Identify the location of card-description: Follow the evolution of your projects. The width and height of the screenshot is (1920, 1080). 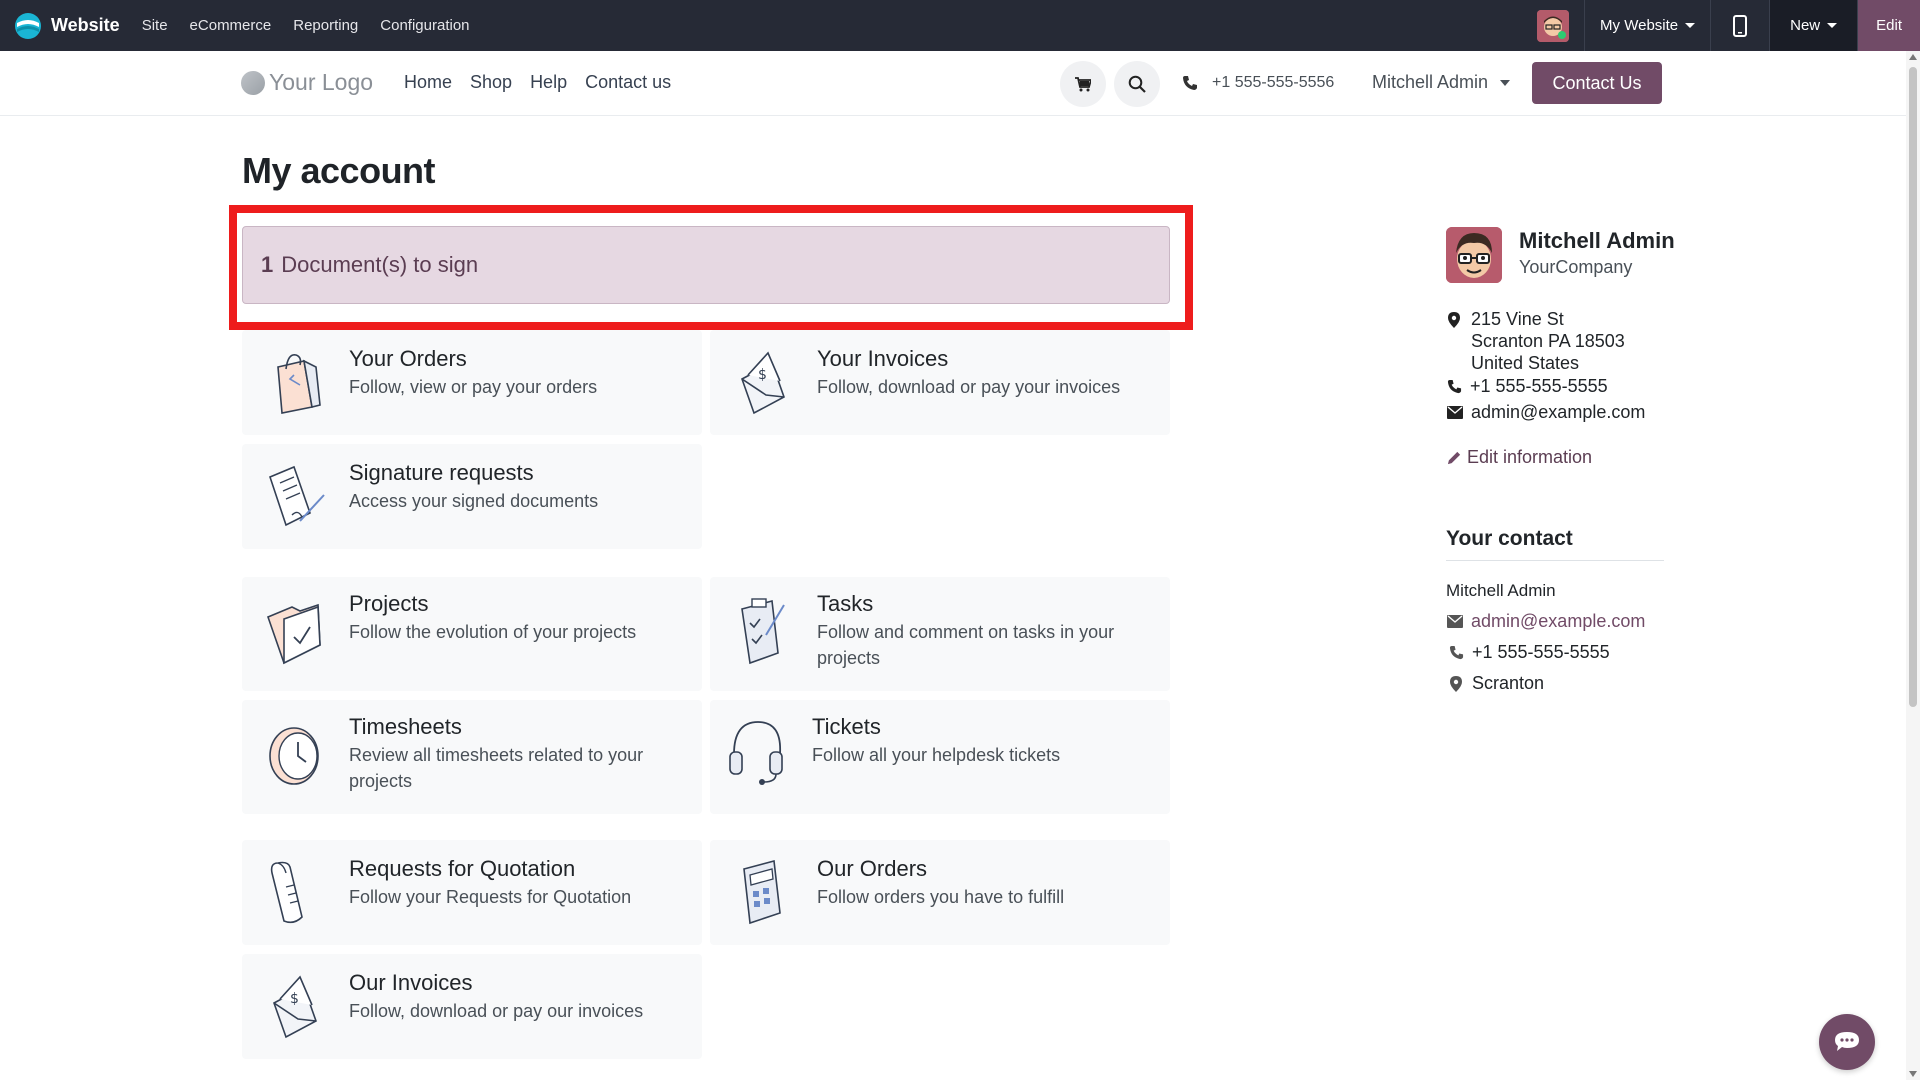
(493, 632).